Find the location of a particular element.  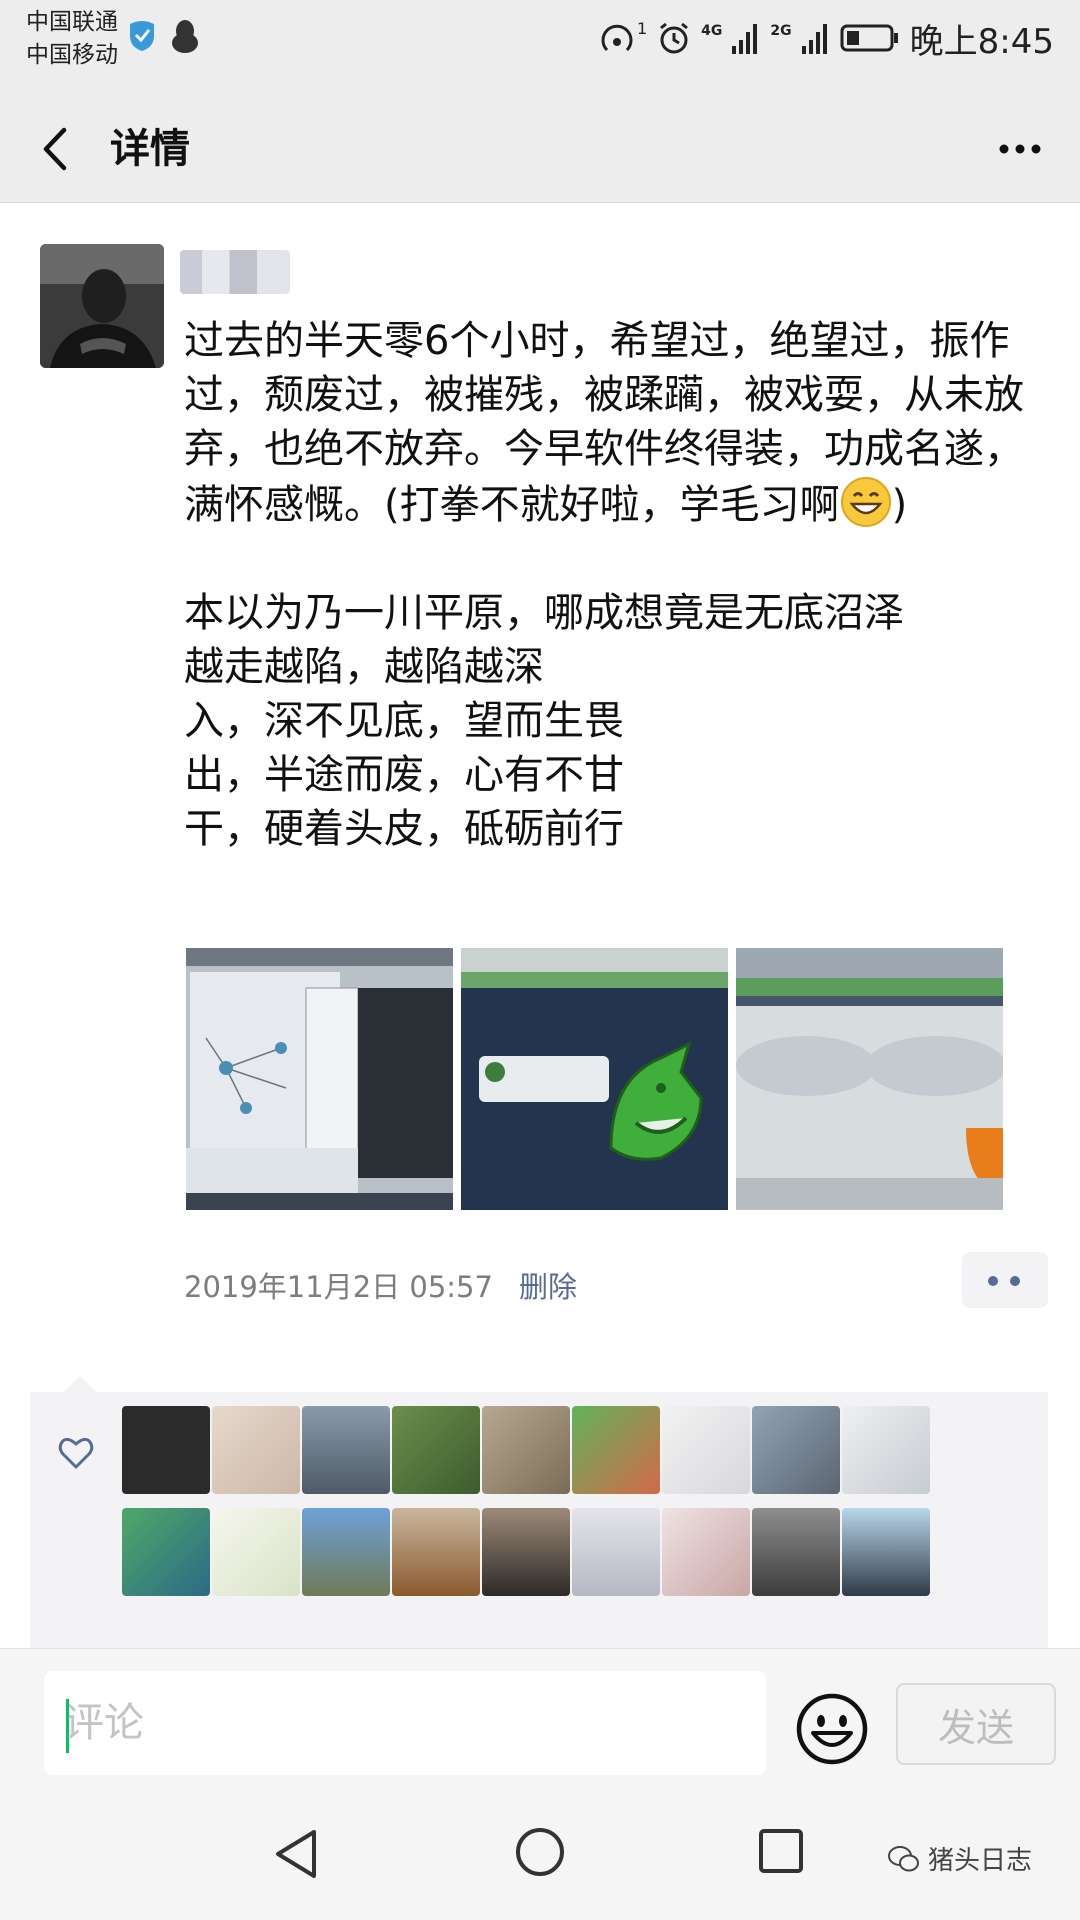

system-nav-bar: 猪头日志 is located at coordinates (540, 1854).